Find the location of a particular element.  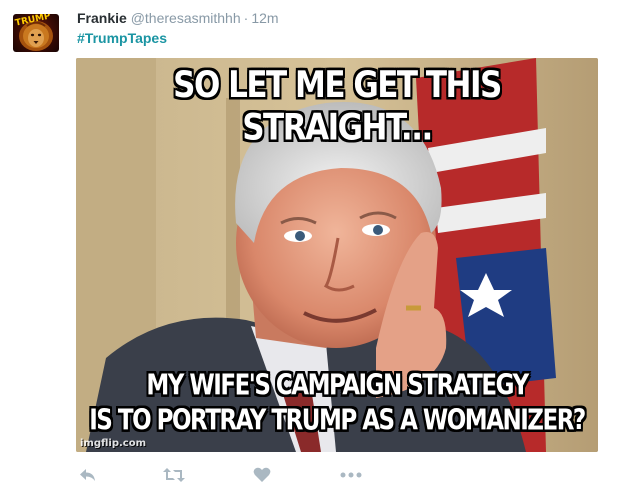

like-button is located at coordinates (262, 475).